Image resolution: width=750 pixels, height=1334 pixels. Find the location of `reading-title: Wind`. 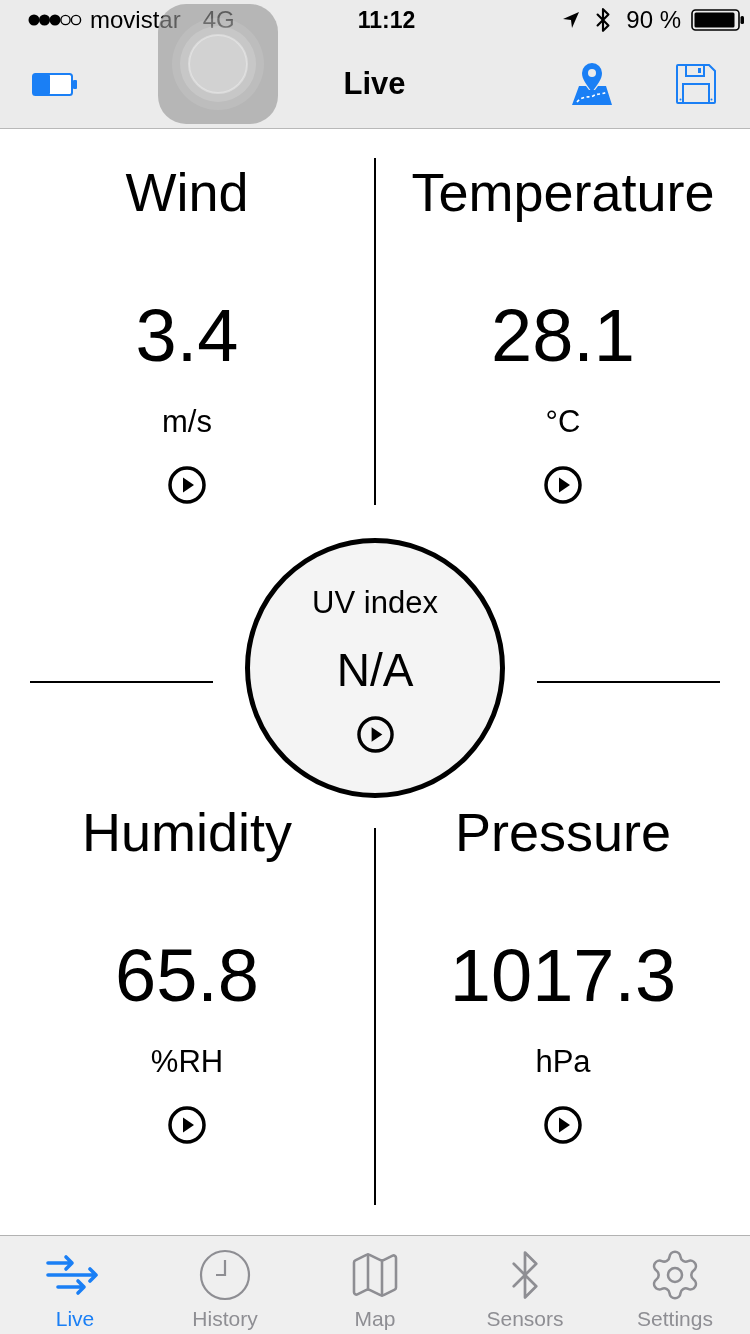

reading-title: Wind is located at coordinates (187, 192).